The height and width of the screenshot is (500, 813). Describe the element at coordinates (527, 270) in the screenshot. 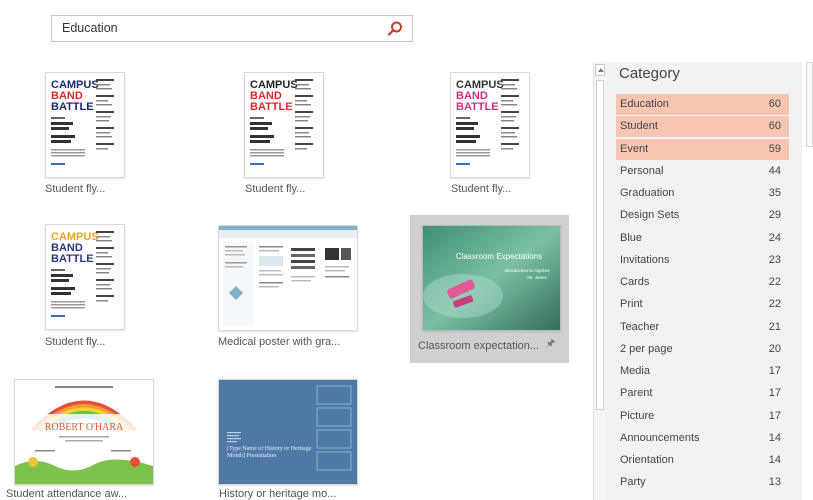

I see `slide-text: Introduction to Algebra` at that location.